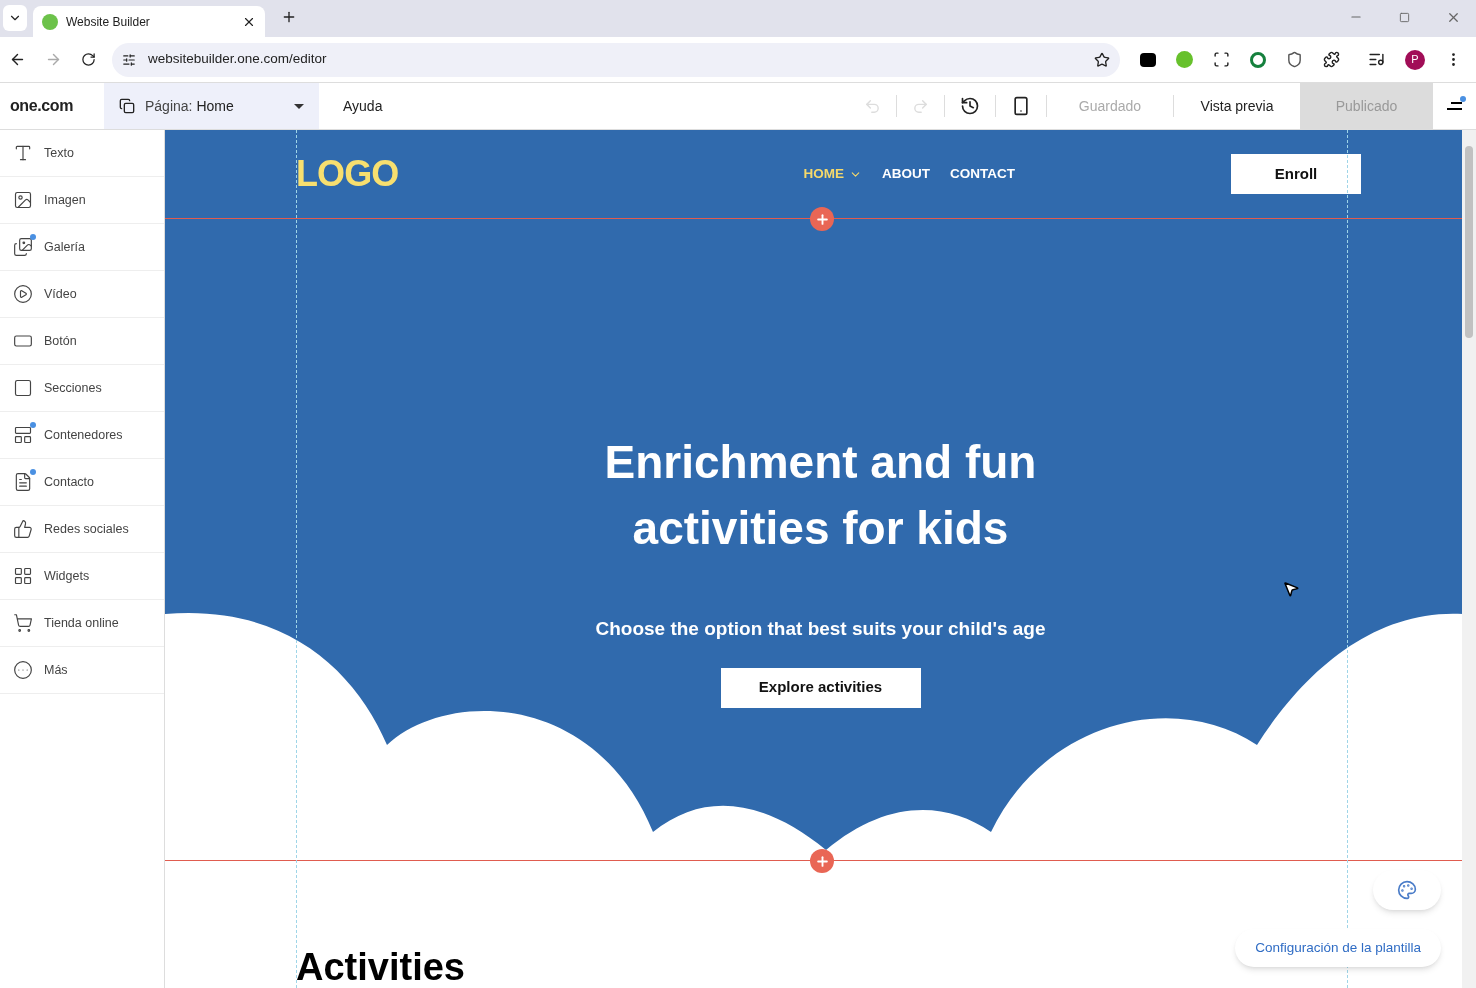 The image size is (1476, 988). I want to click on more-icon, so click(23, 670).